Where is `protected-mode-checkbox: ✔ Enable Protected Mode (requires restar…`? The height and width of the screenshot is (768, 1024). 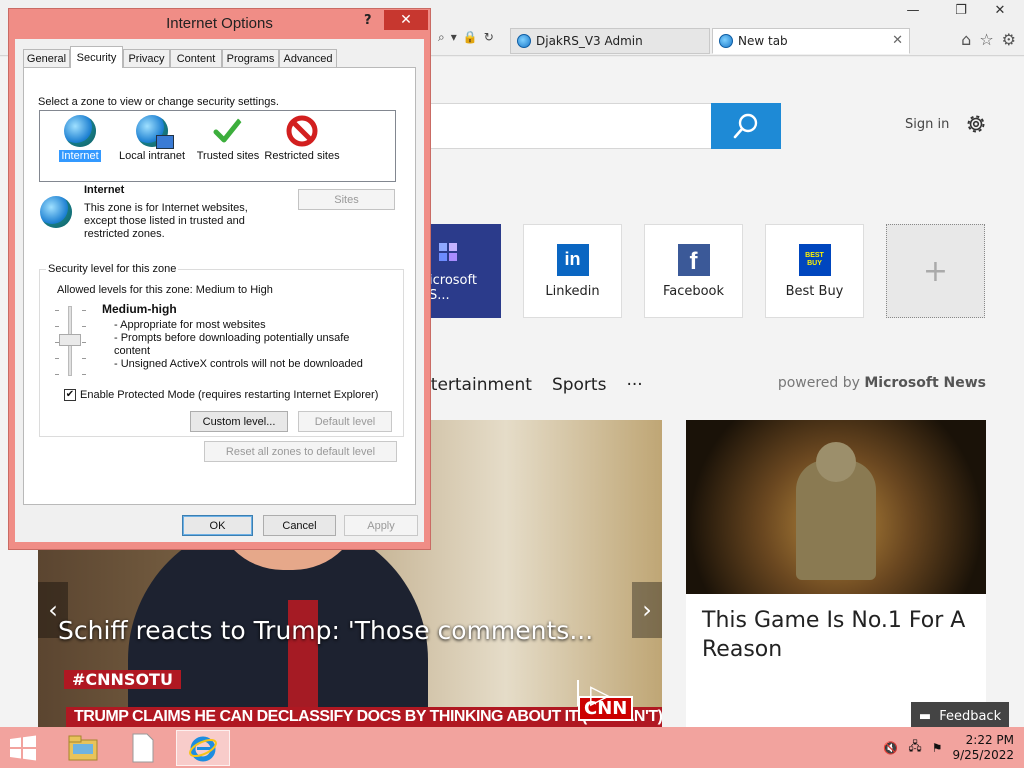
protected-mode-checkbox: ✔ Enable Protected Mode (requires restar… is located at coordinates (221, 395).